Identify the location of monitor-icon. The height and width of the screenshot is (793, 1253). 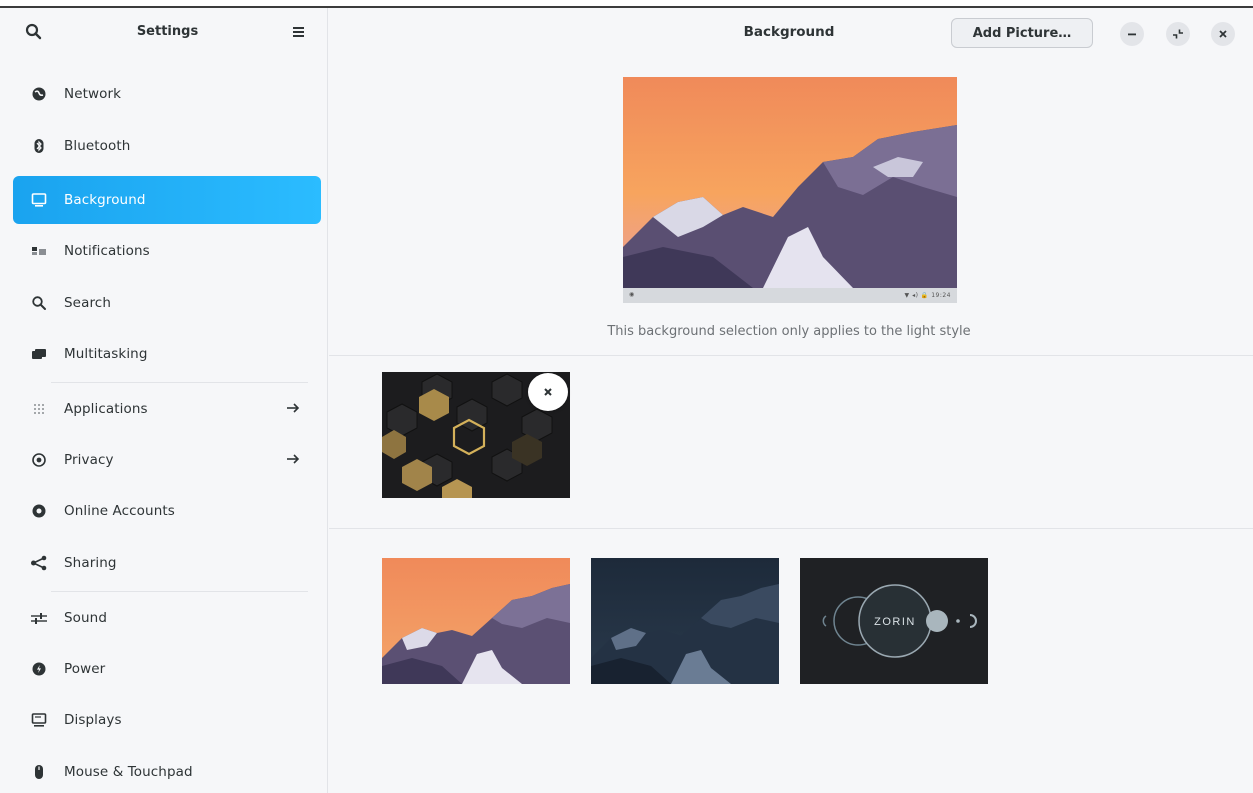
(39, 200).